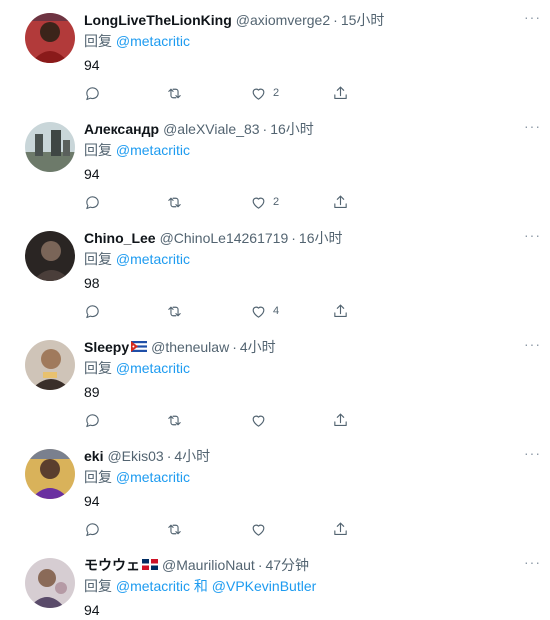  What do you see at coordinates (121, 129) in the screenshot?
I see `display-name: Александр` at bounding box center [121, 129].